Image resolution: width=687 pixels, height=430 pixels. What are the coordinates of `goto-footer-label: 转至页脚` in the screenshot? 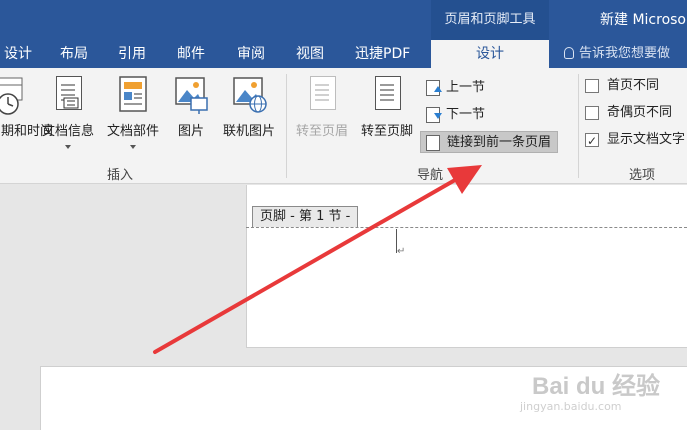 It's located at (386, 131).